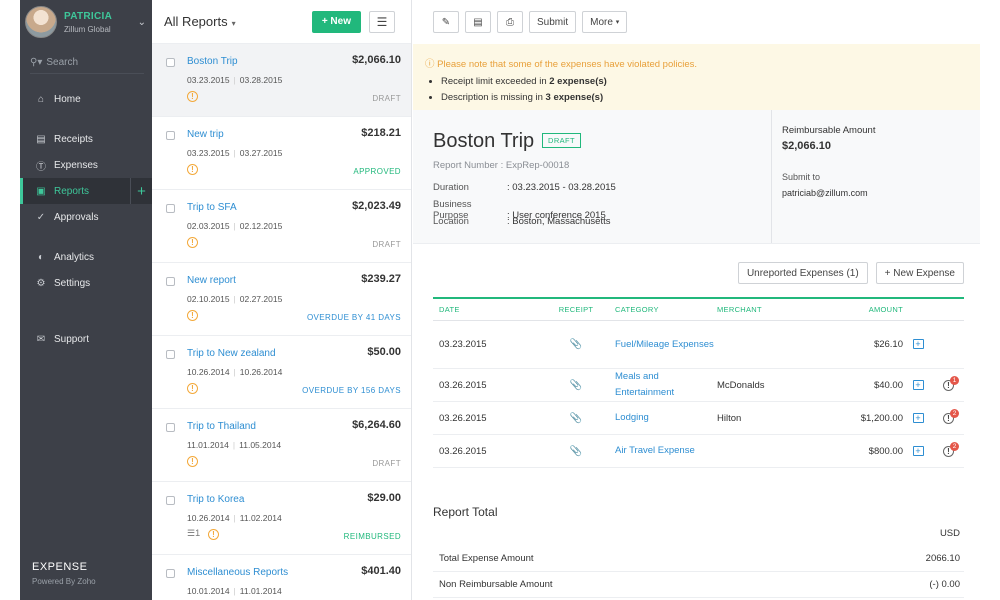  What do you see at coordinates (660, 418) in the screenshot?
I see `expense-category: Lodging` at bounding box center [660, 418].